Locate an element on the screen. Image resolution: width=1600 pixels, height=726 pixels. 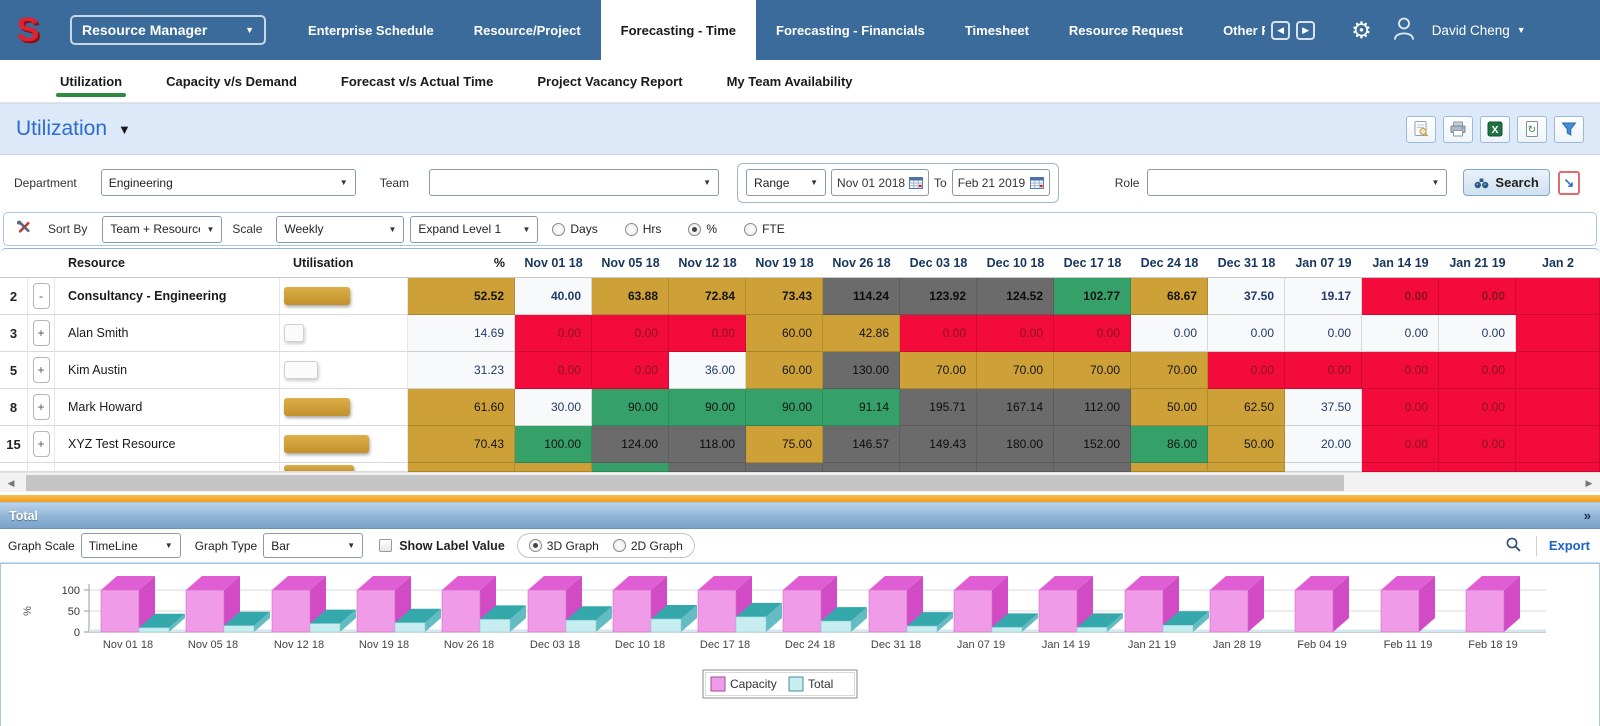
graph-mode-3d-graph: 3D Graph is located at coordinates (563, 546).